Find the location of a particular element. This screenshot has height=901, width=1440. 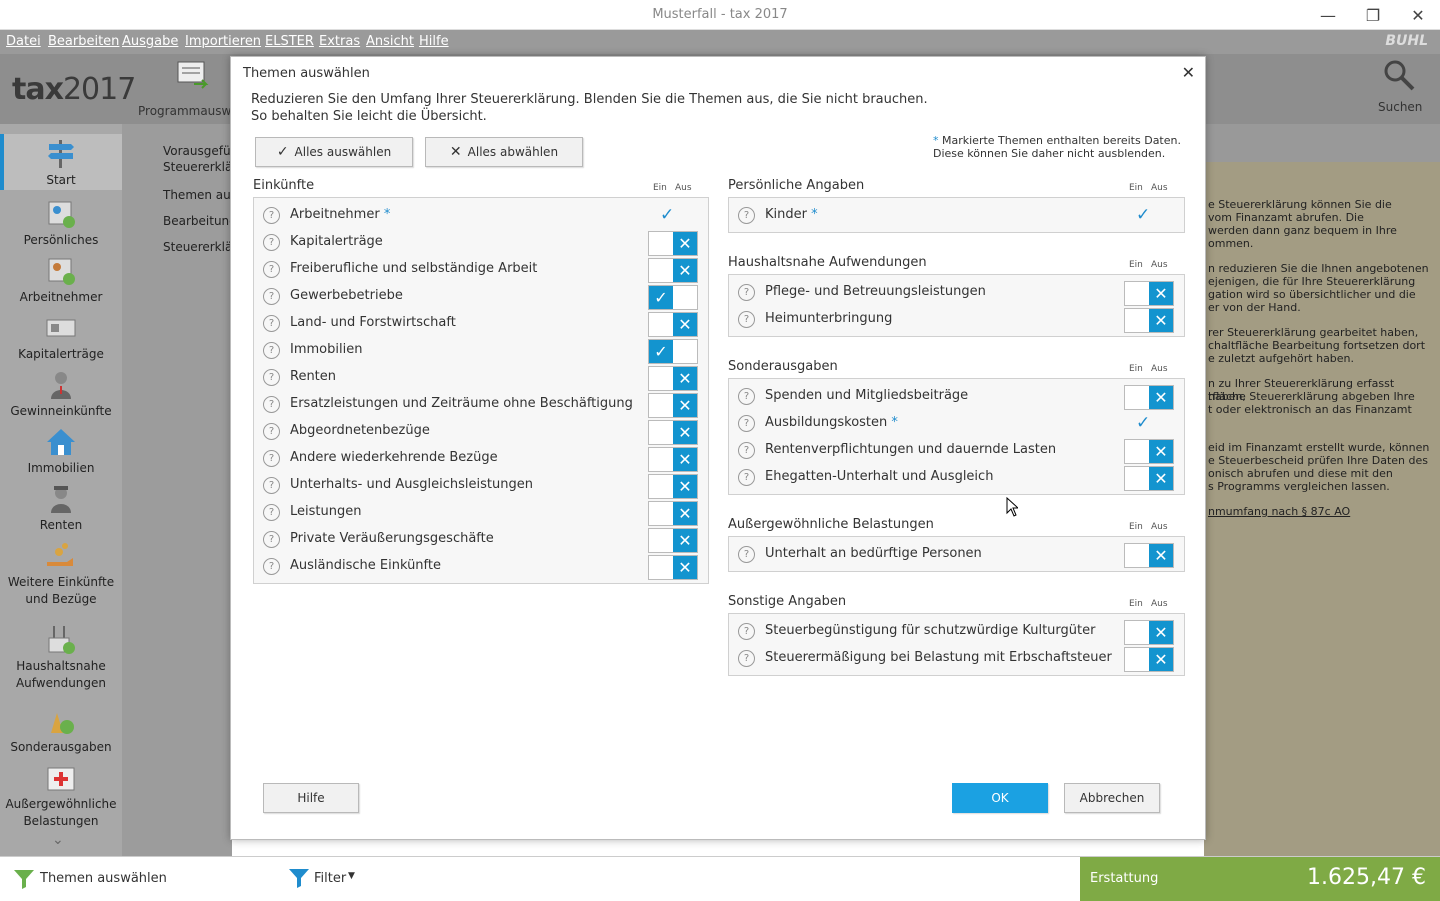

sidebar-item-sonderausgaben: Sonderausgaben is located at coordinates (61, 730).